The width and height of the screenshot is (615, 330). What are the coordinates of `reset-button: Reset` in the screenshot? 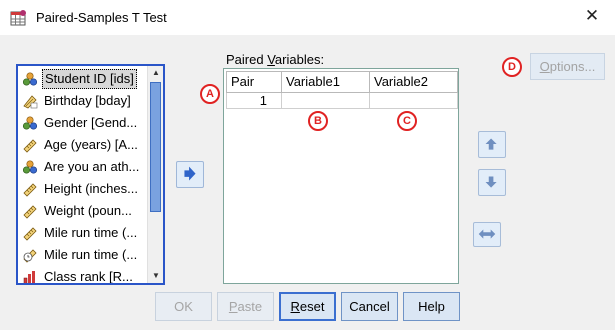 It's located at (307, 306).